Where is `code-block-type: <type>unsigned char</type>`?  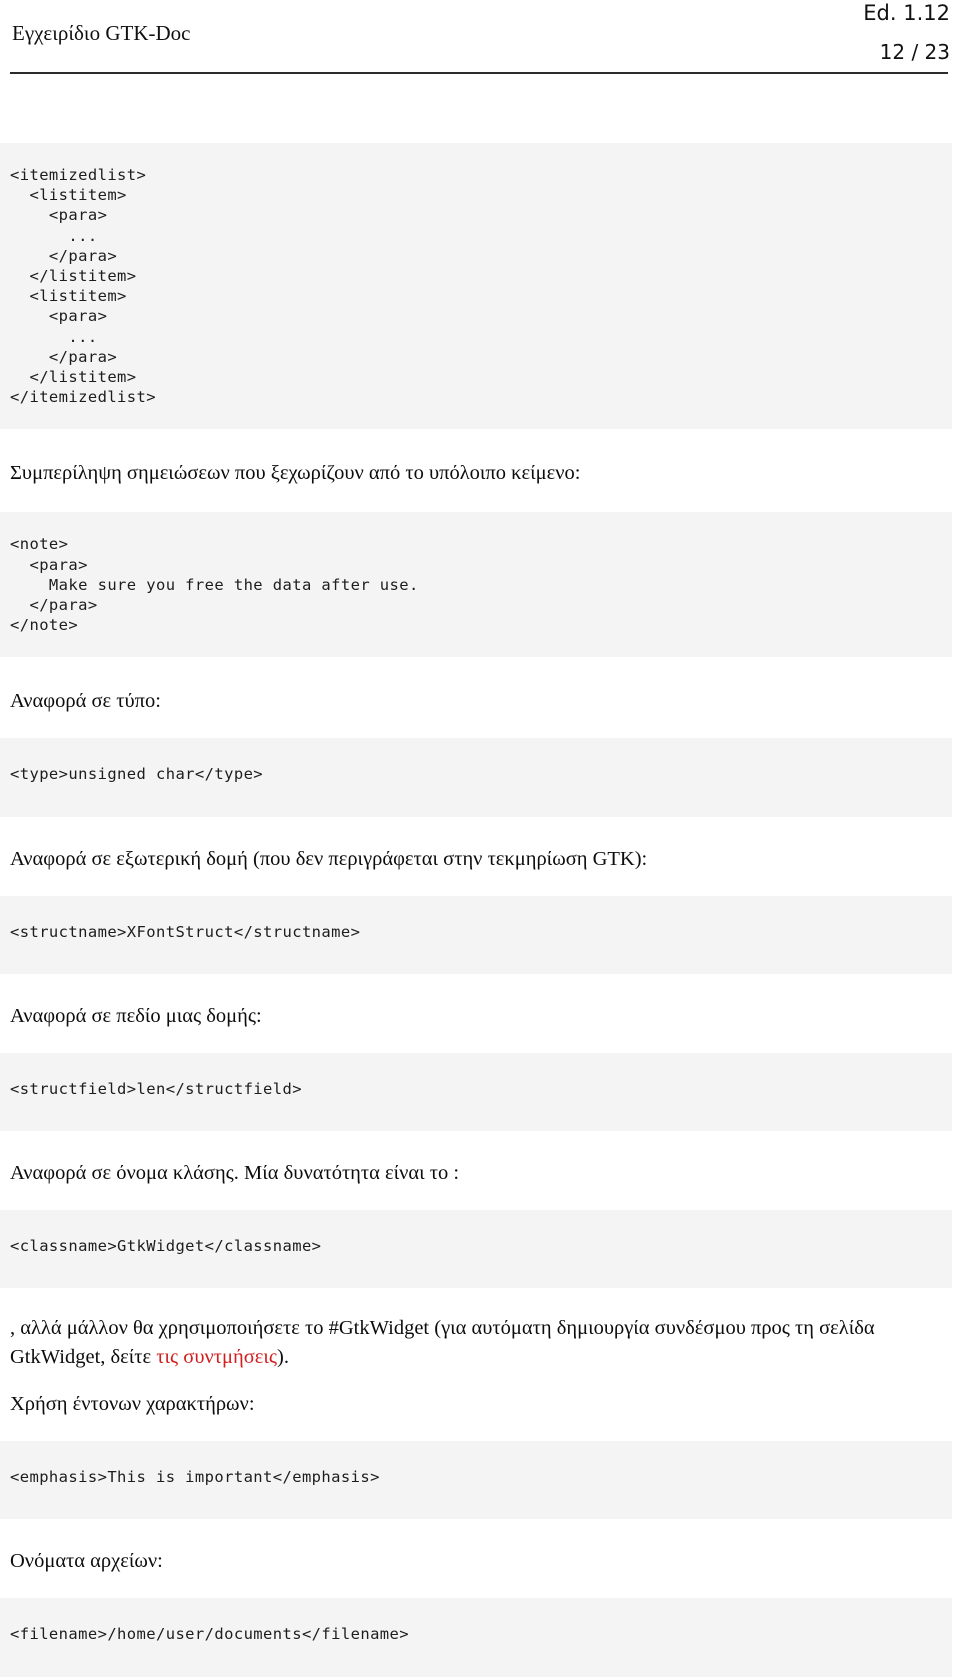 code-block-type: <type>unsigned char</type> is located at coordinates (476, 777).